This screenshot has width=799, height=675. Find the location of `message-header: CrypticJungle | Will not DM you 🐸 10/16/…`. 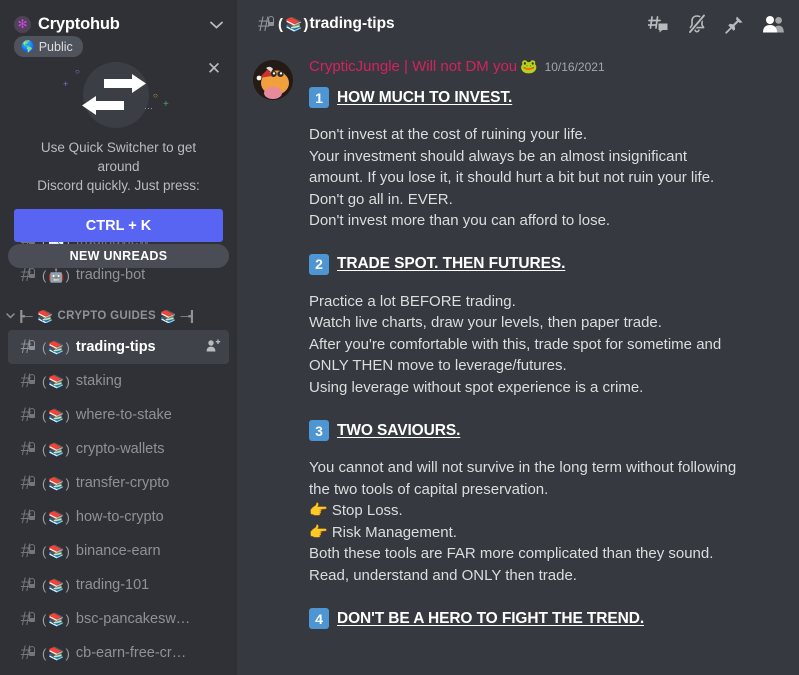

message-header: CrypticJungle | Will not DM you 🐸 10/16/… is located at coordinates (547, 66).